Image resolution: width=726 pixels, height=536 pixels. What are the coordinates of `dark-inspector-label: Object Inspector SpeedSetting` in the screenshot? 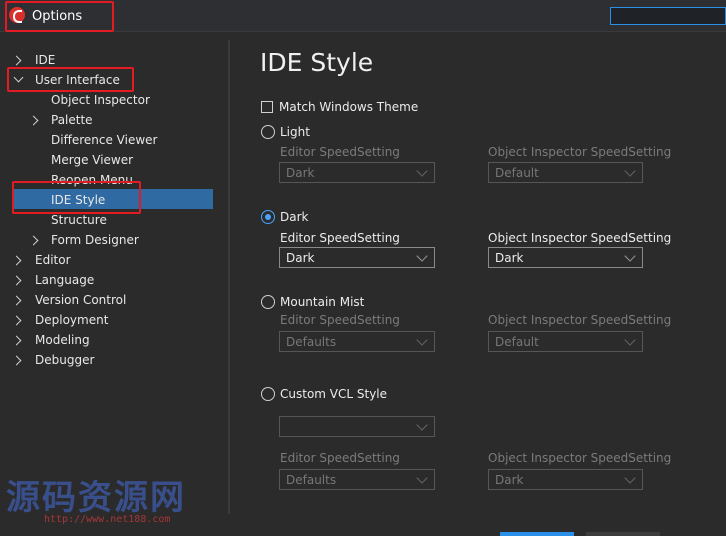 It's located at (580, 238).